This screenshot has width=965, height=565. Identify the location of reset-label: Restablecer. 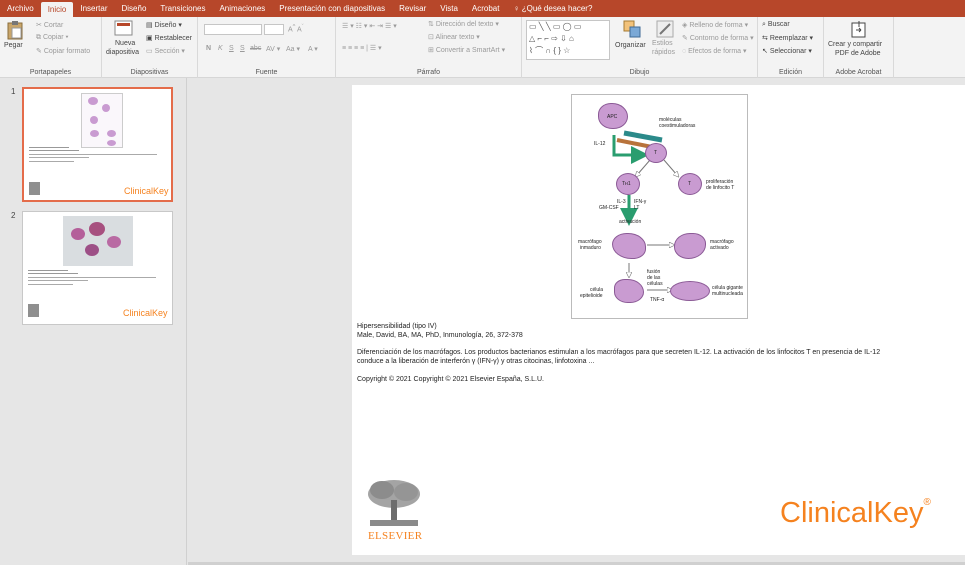
(173, 38).